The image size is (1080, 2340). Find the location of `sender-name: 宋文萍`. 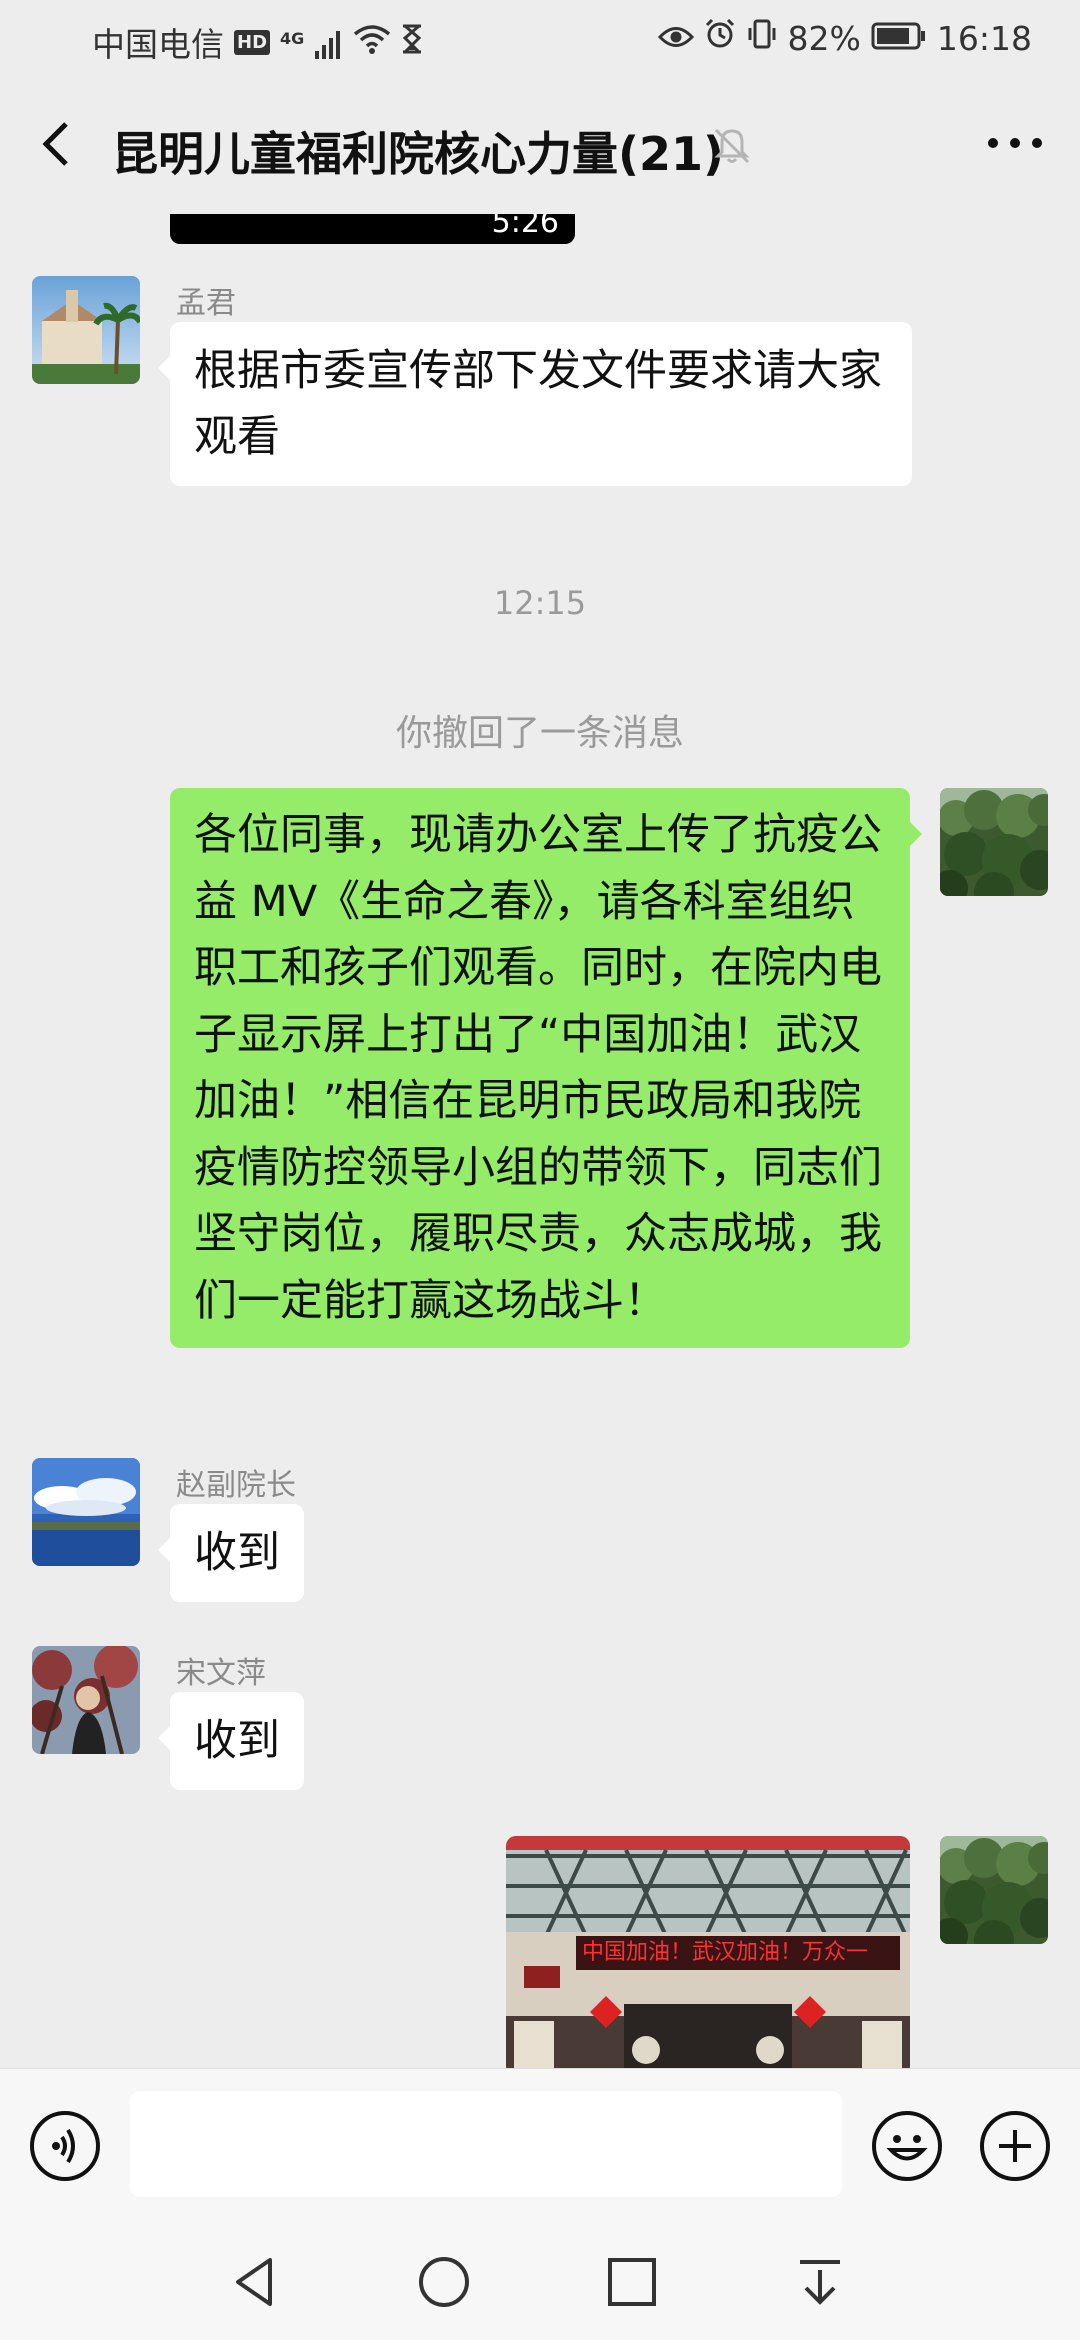

sender-name: 宋文萍 is located at coordinates (221, 1673).